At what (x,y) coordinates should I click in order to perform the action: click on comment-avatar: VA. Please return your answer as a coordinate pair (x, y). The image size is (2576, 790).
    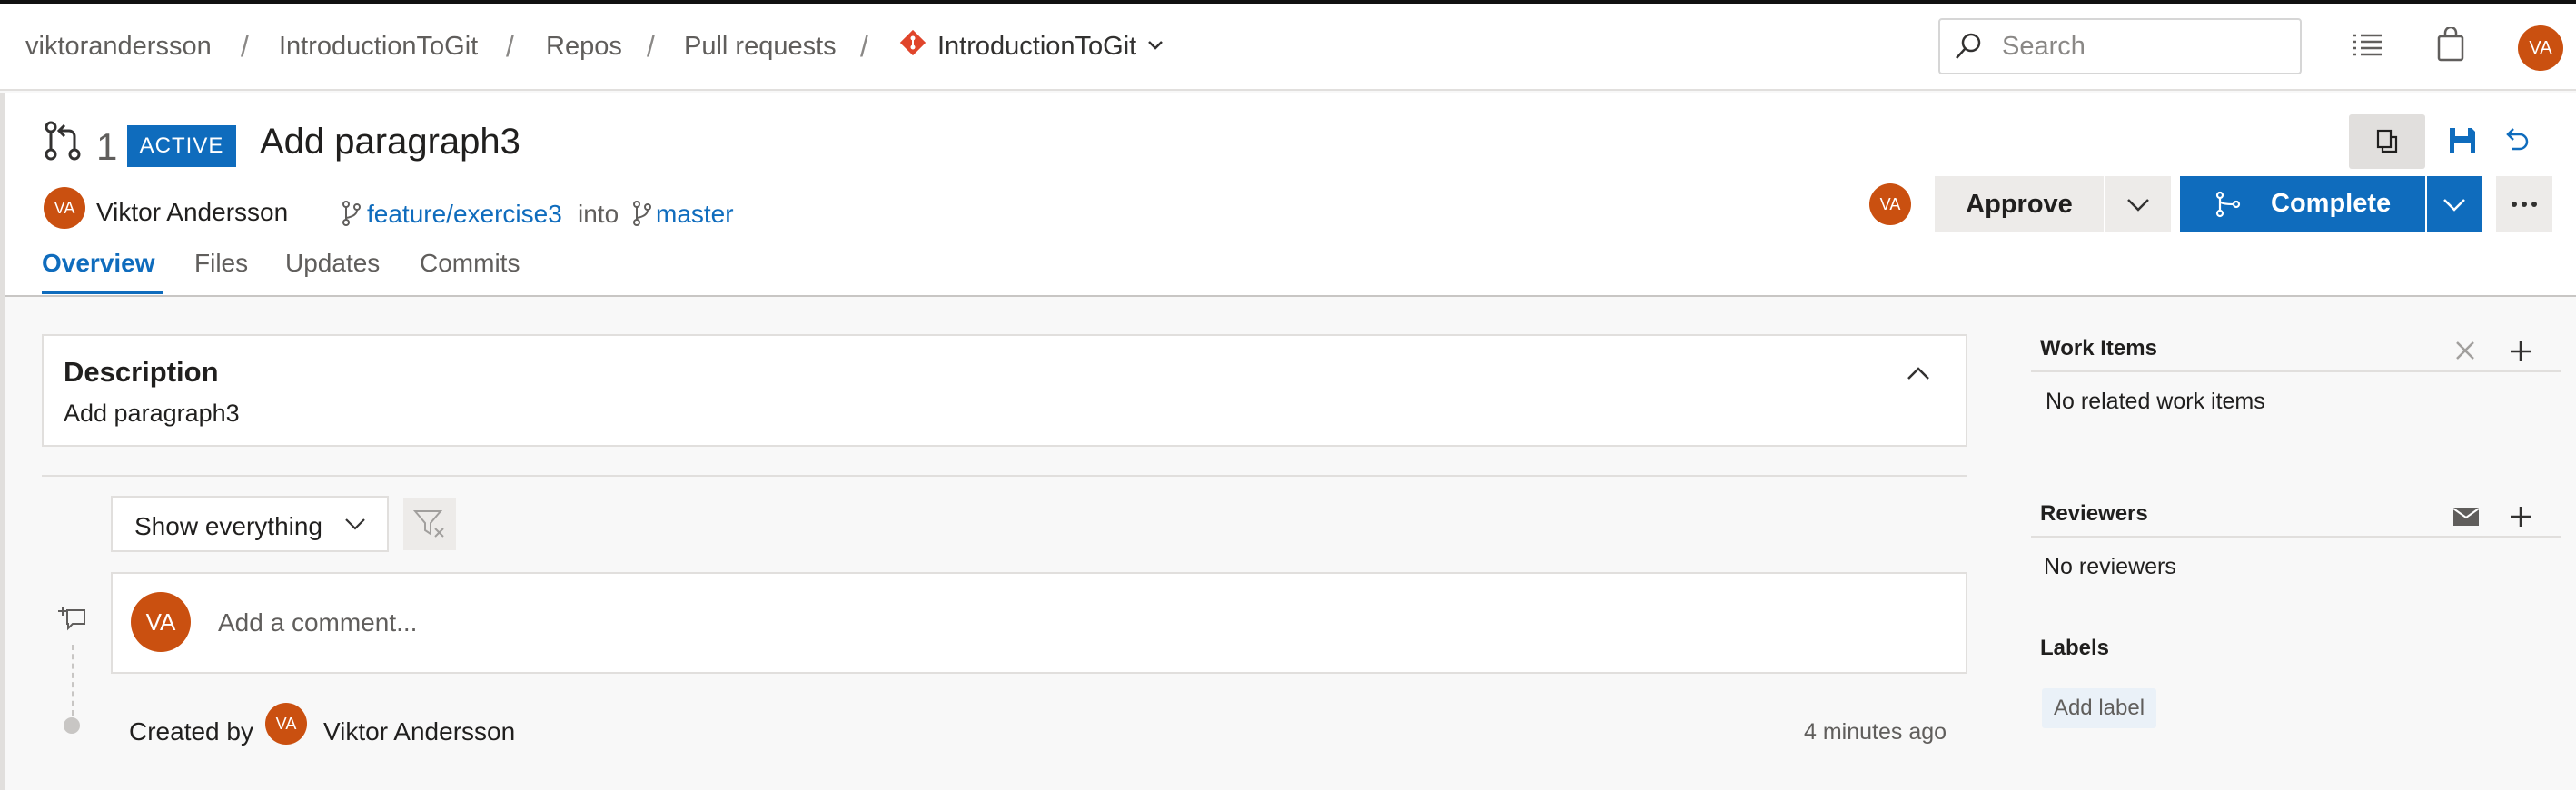
    Looking at the image, I should click on (161, 622).